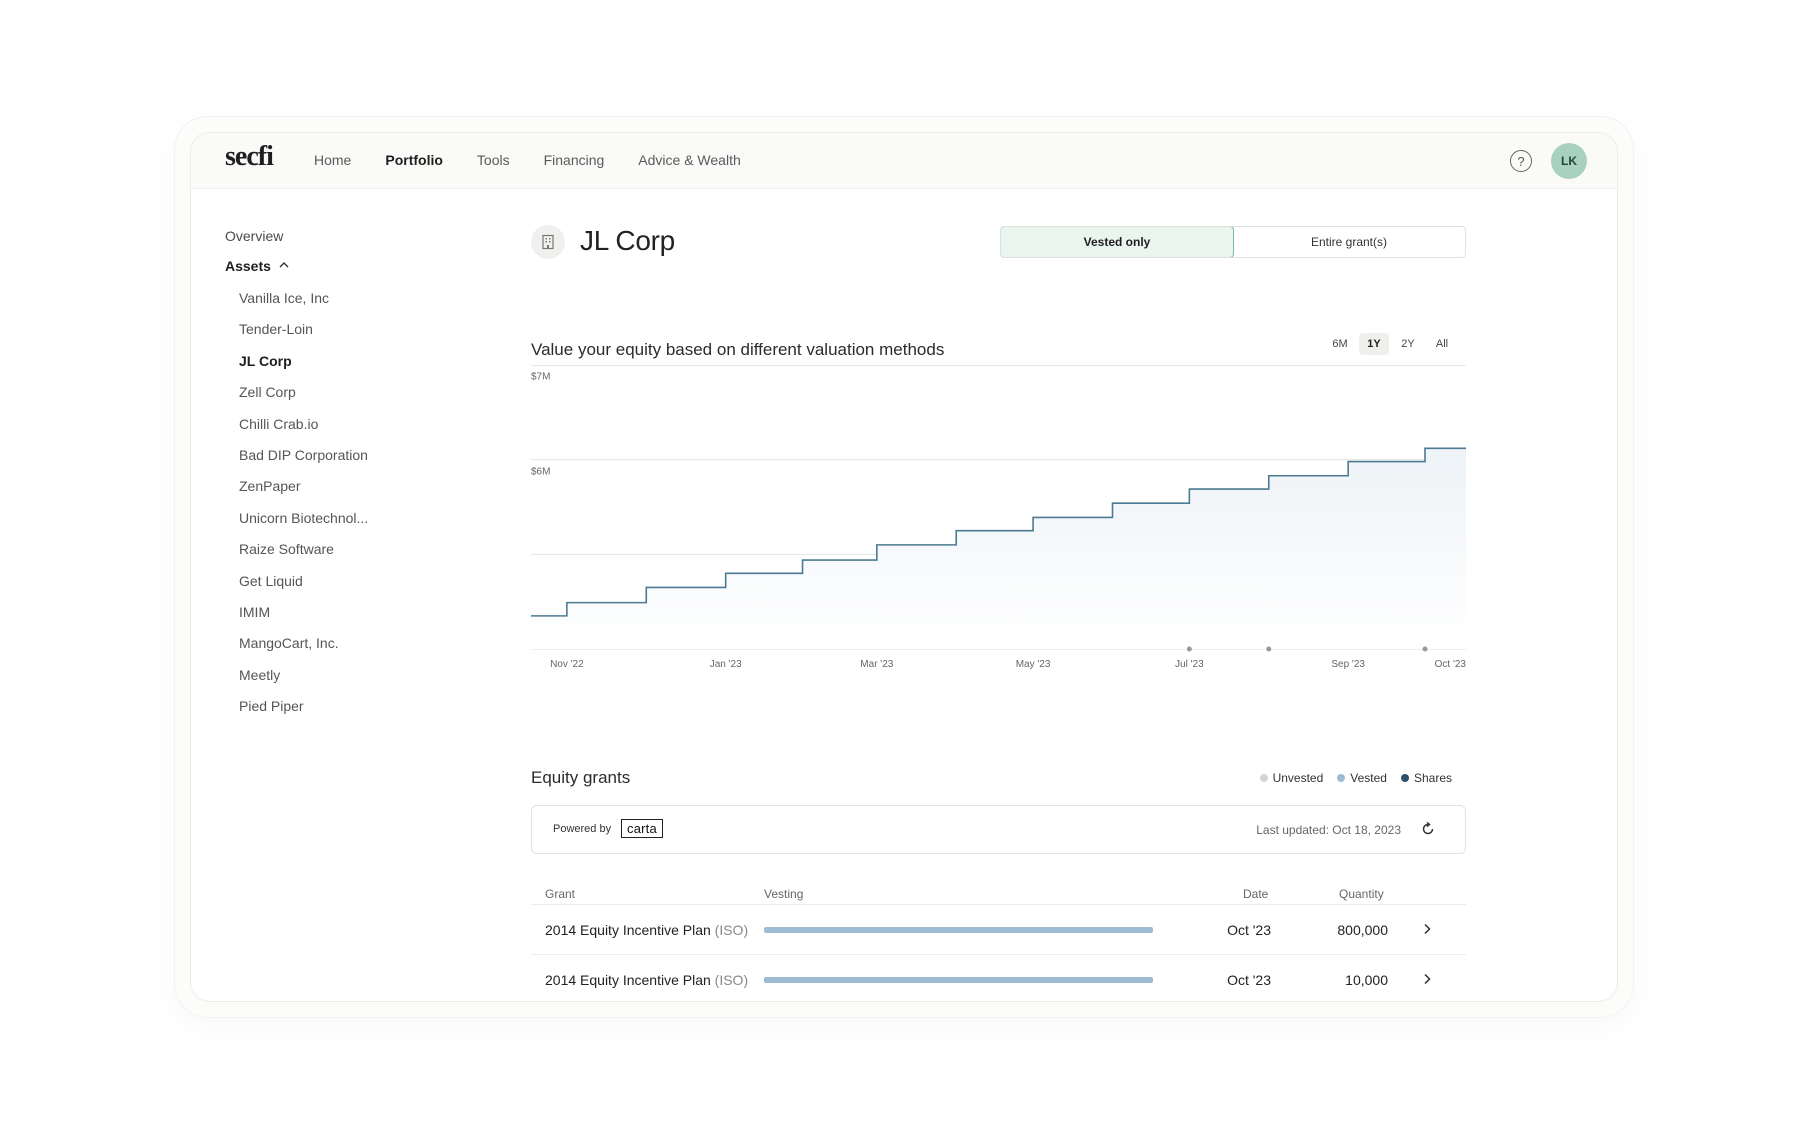 This screenshot has height=1125, width=1800. Describe the element at coordinates (540, 471) in the screenshot. I see `y-tick-label: $6M` at that location.